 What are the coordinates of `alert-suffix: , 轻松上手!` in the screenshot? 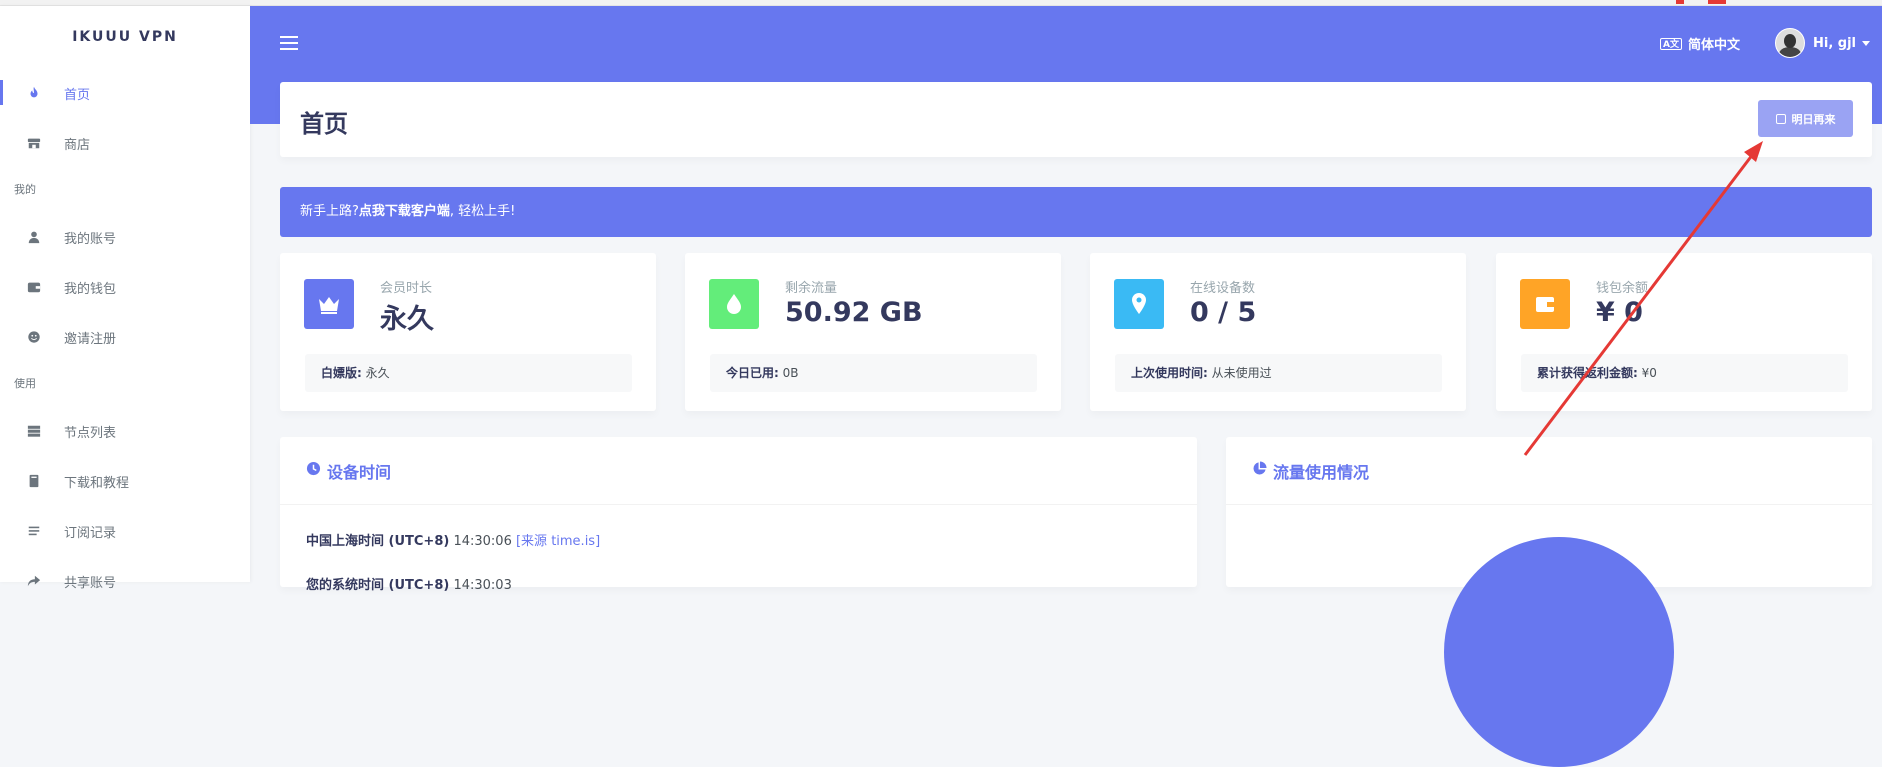 It's located at (482, 211).